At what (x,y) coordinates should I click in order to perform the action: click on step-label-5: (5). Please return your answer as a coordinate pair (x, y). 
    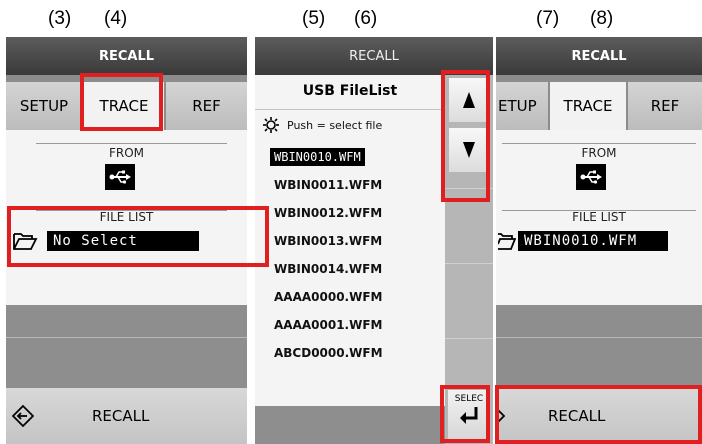
    Looking at the image, I should click on (314, 18).